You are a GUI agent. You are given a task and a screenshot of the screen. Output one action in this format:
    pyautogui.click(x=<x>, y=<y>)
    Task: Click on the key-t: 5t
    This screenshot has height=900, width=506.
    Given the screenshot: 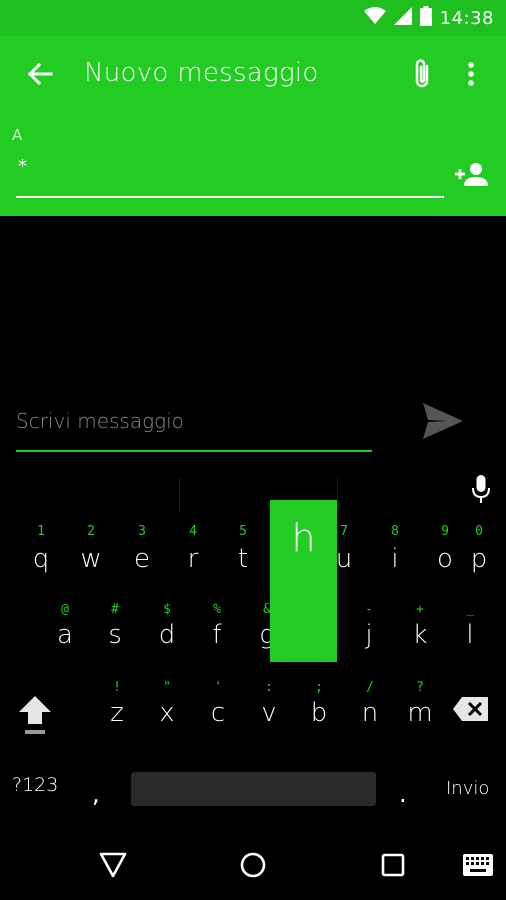 What is the action you would take?
    pyautogui.click(x=243, y=554)
    